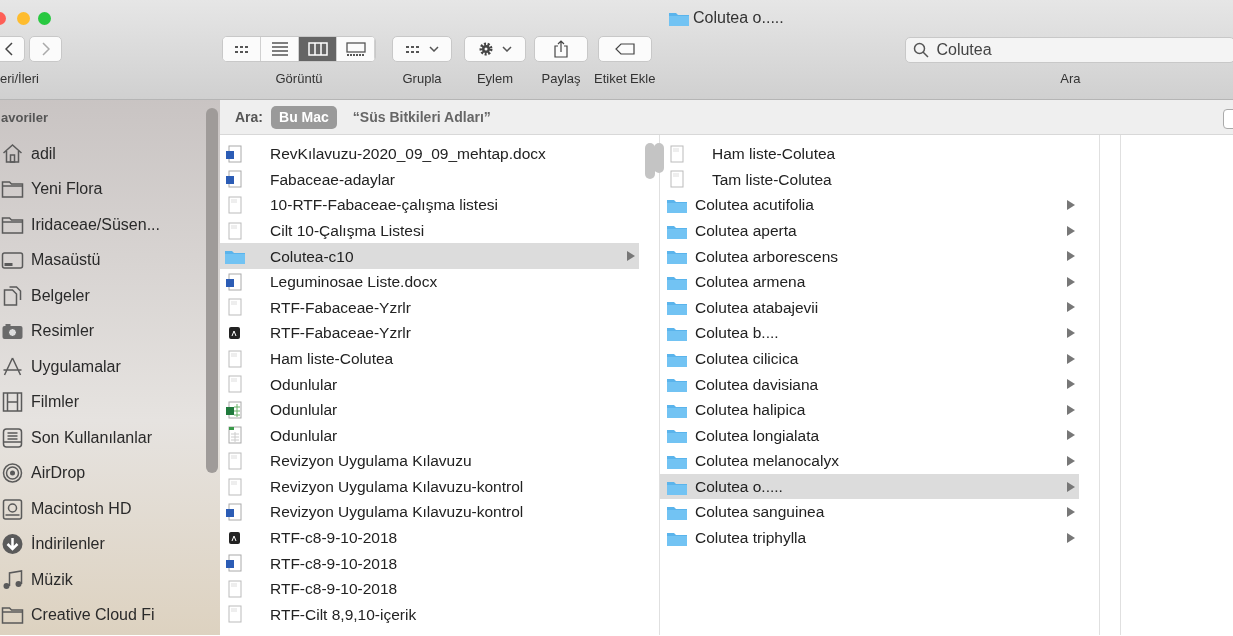 This screenshot has width=1233, height=636. What do you see at coordinates (332, 358) in the screenshot?
I see `file-name: Ham liste-Colutea` at bounding box center [332, 358].